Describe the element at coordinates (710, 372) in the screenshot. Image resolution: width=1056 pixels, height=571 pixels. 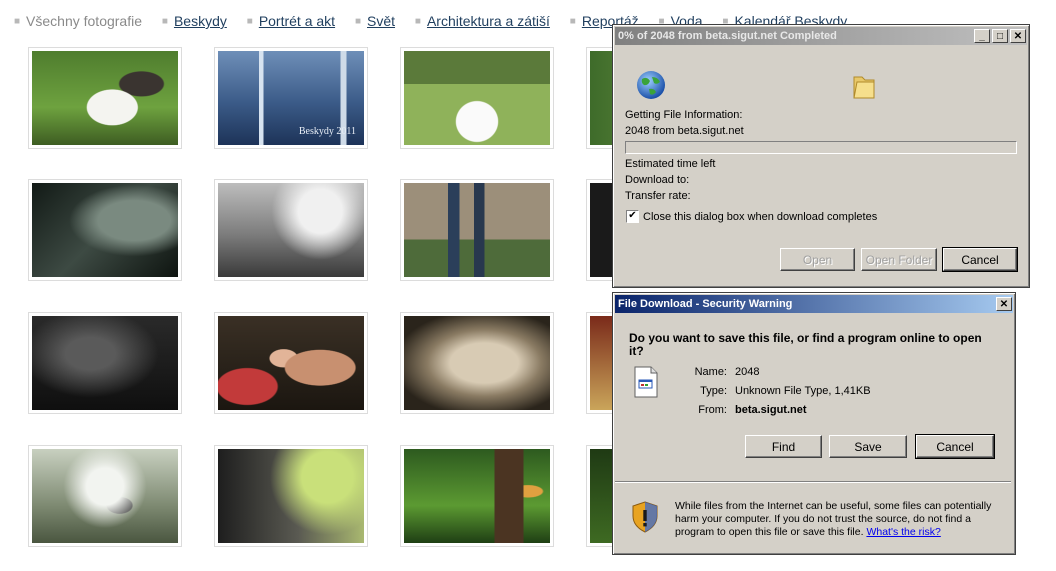
I see `name-label: Name:` at that location.